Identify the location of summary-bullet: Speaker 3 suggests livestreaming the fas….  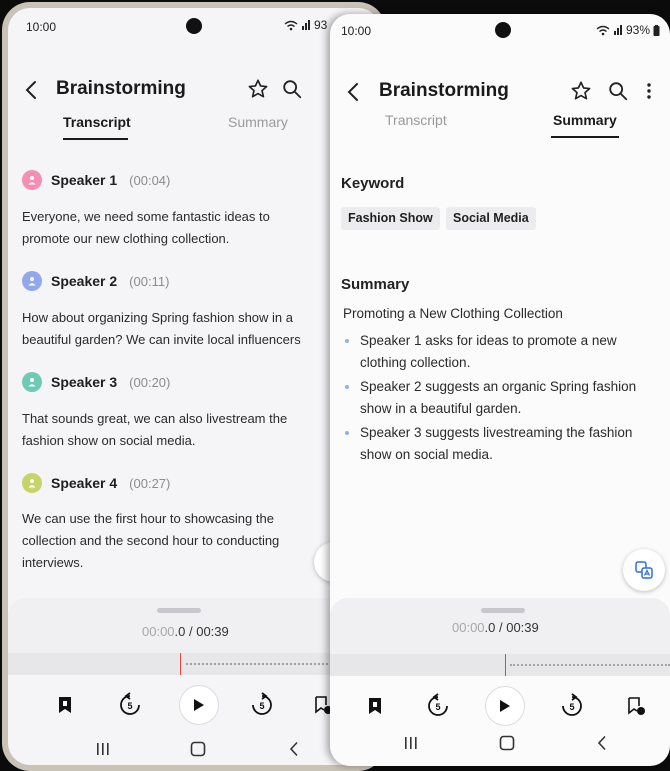
(503, 444).